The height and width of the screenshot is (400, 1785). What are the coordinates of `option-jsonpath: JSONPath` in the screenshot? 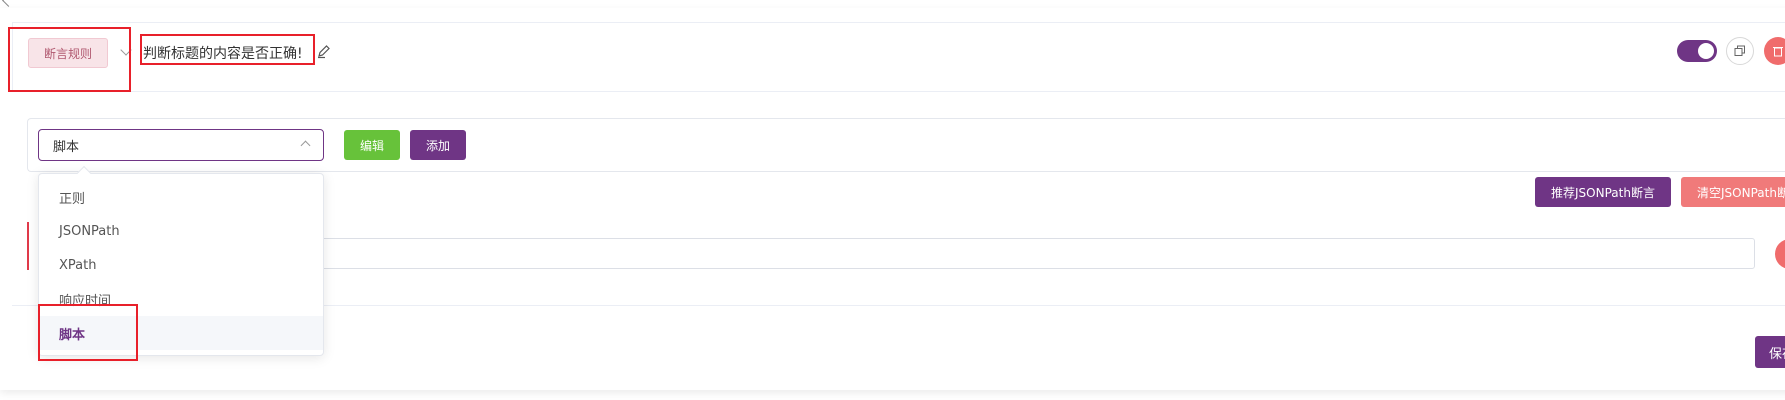 It's located at (181, 231).